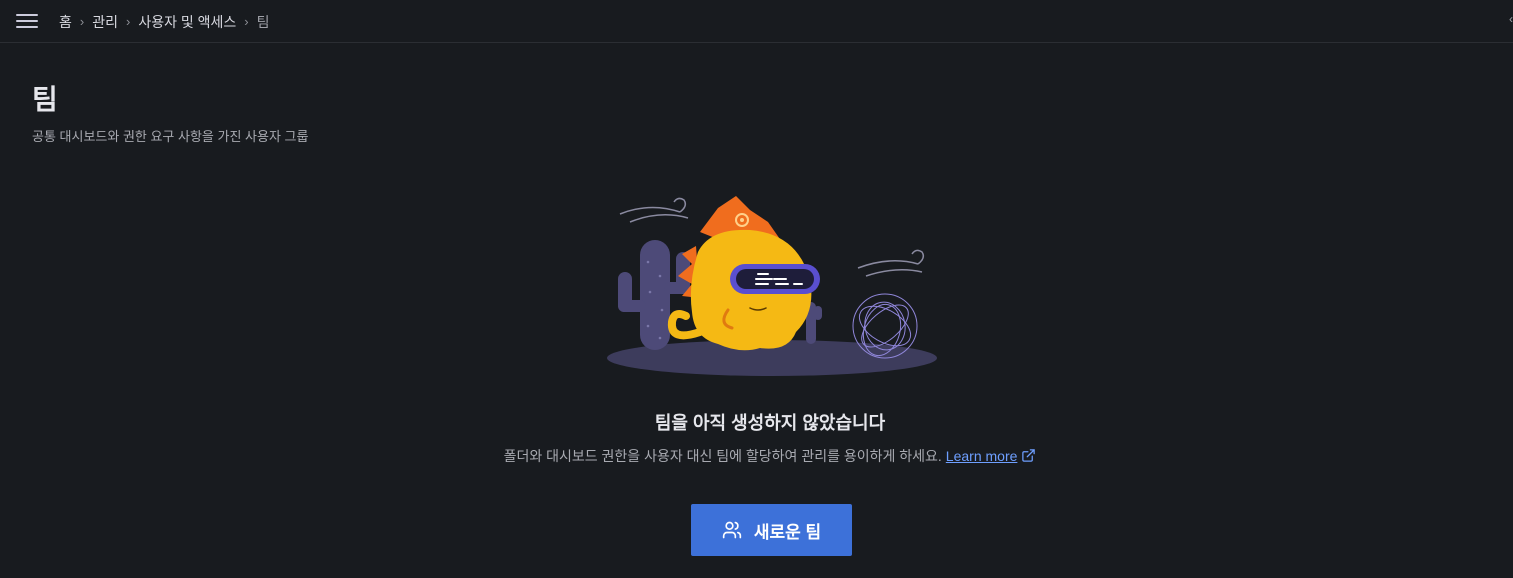  I want to click on breadcrumb: 홈 › 관리 › 사용자 및 액세스 › 팀, so click(164, 21).